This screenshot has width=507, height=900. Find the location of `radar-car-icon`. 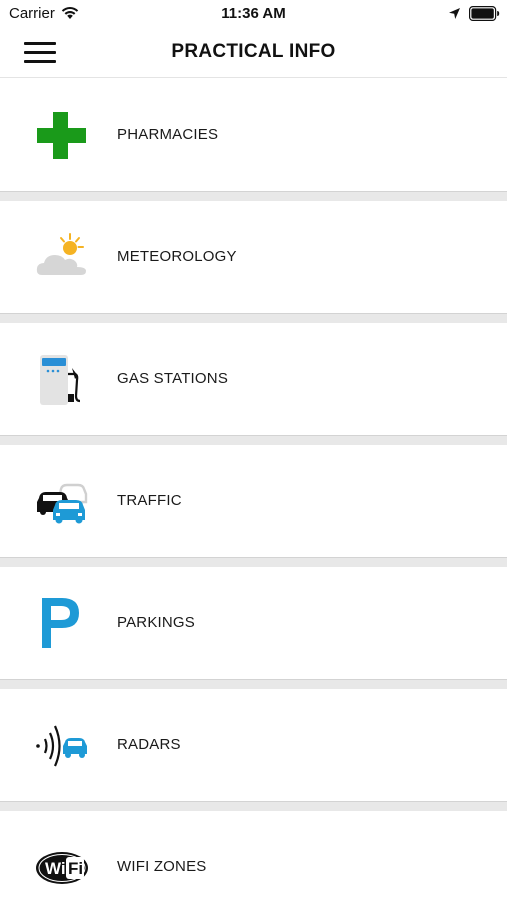

radar-car-icon is located at coordinates (62, 746).